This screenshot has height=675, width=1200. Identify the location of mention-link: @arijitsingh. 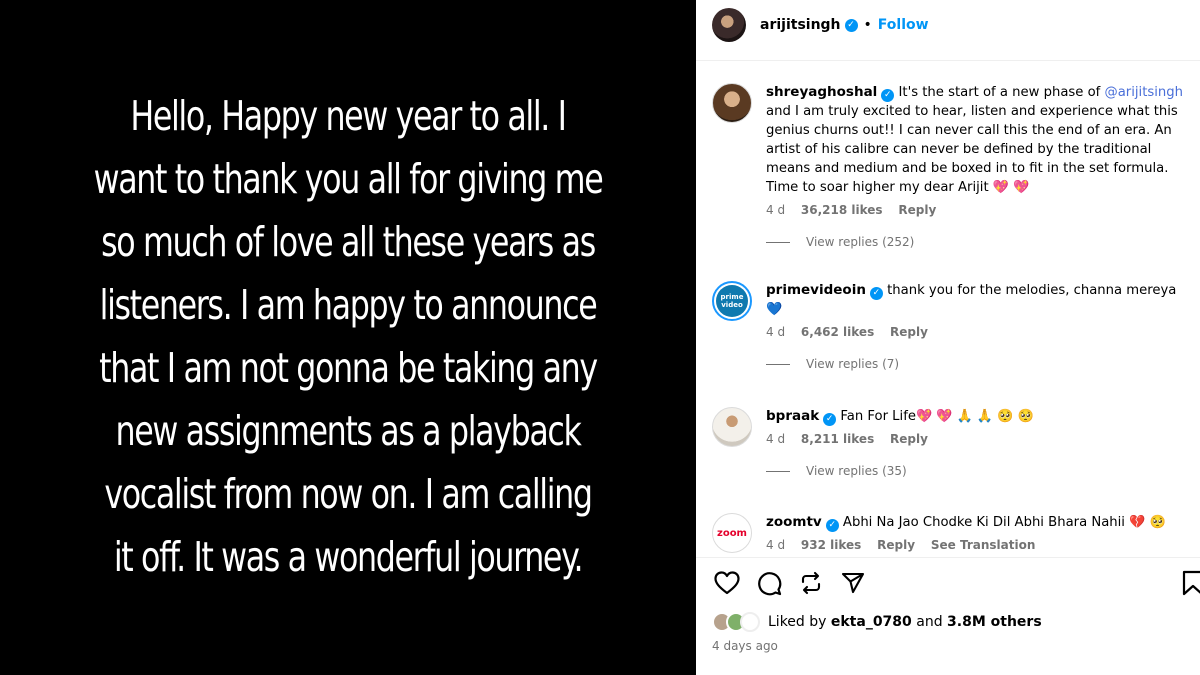
(1144, 92).